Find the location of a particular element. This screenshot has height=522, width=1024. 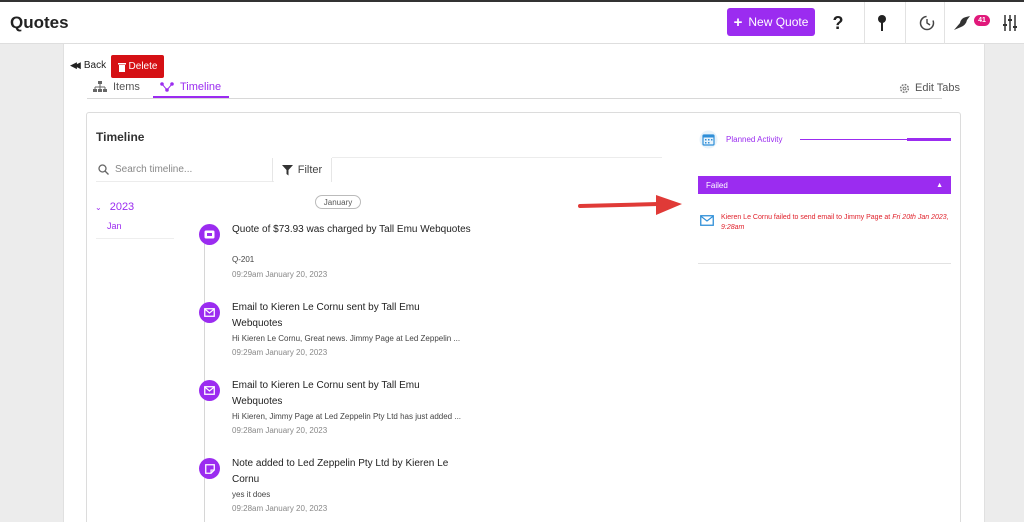

help-icon: ? is located at coordinates (838, 22).